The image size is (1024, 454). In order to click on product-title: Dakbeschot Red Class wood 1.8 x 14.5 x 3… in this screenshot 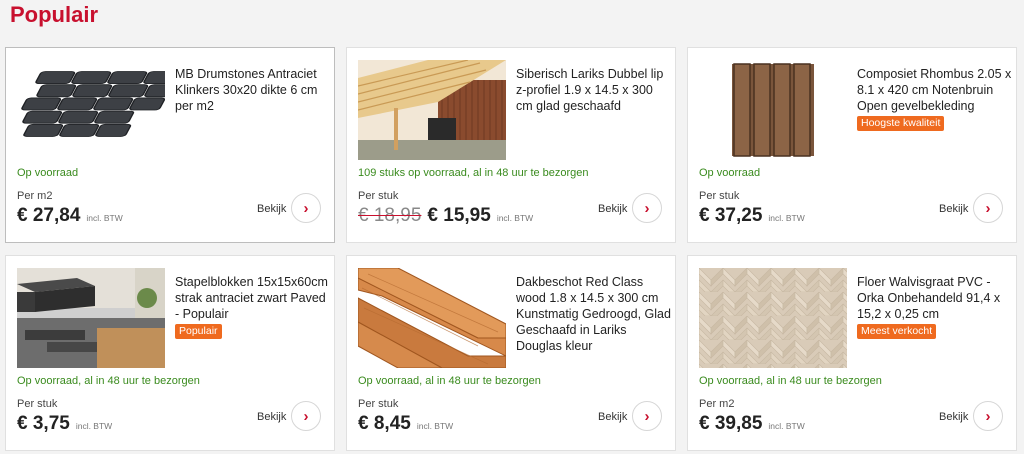, I will do `click(593, 314)`.